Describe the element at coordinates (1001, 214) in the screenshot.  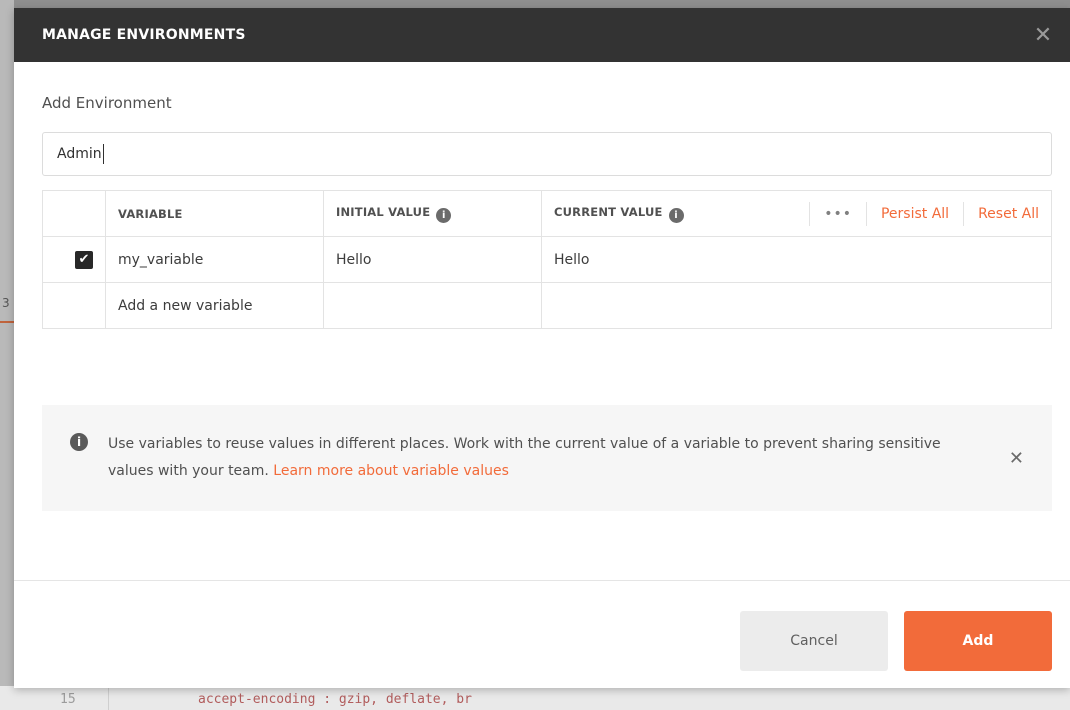
I see `reset-all-link: Reset All` at that location.